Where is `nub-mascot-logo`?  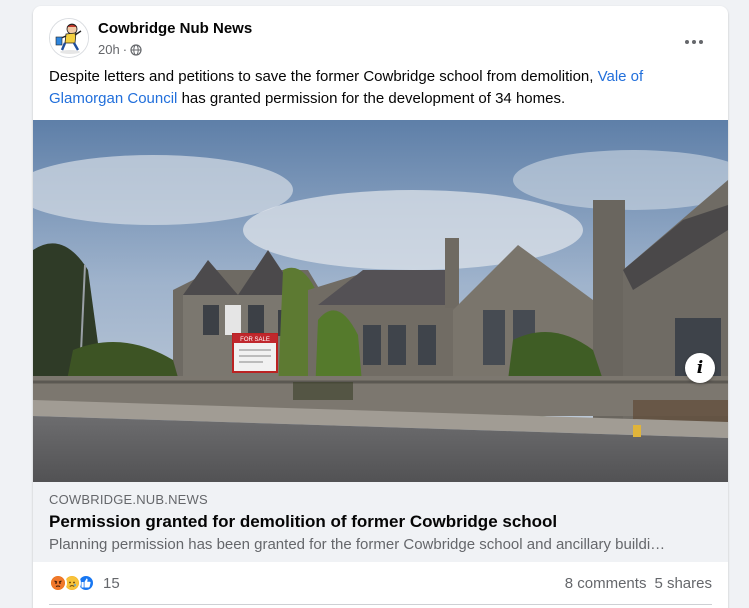
nub-mascot-logo is located at coordinates (69, 38).